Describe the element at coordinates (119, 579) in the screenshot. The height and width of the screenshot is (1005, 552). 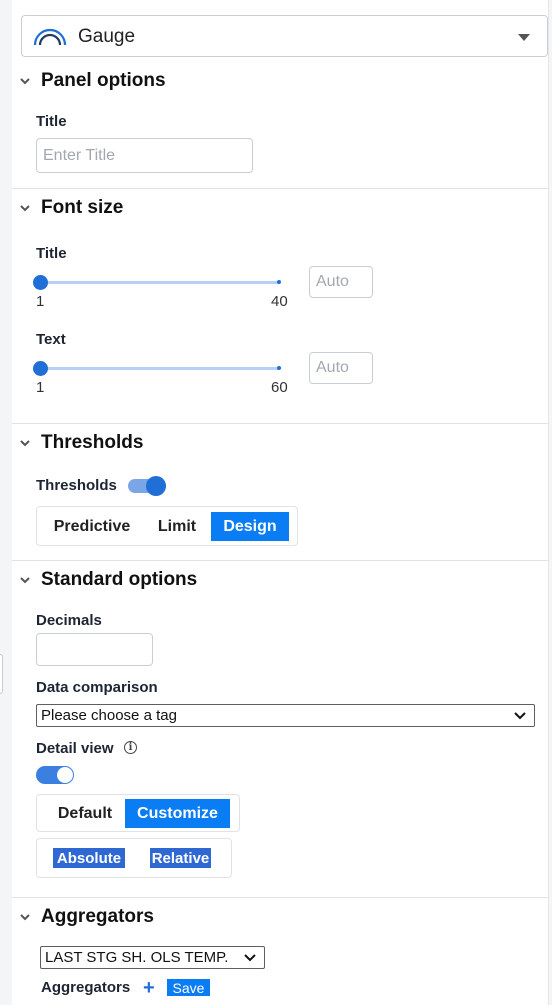
I see `section-title: Standard options` at that location.